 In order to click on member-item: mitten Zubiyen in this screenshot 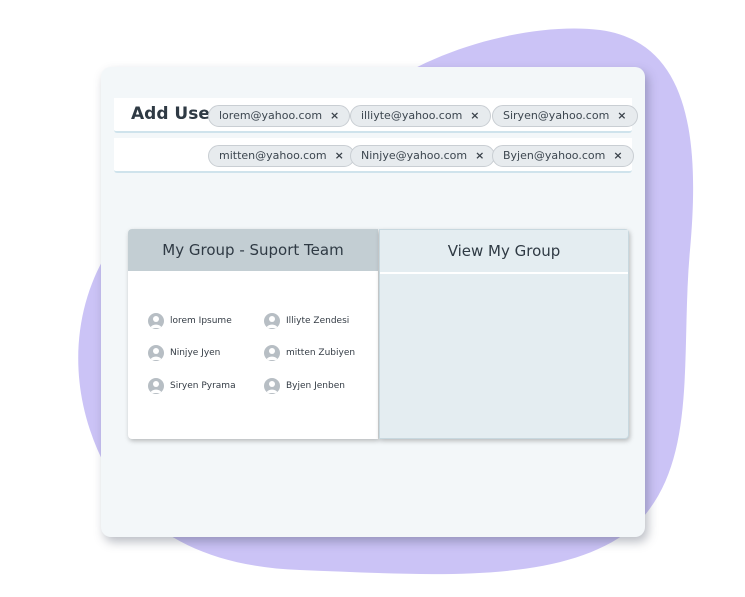, I will do `click(309, 353)`.